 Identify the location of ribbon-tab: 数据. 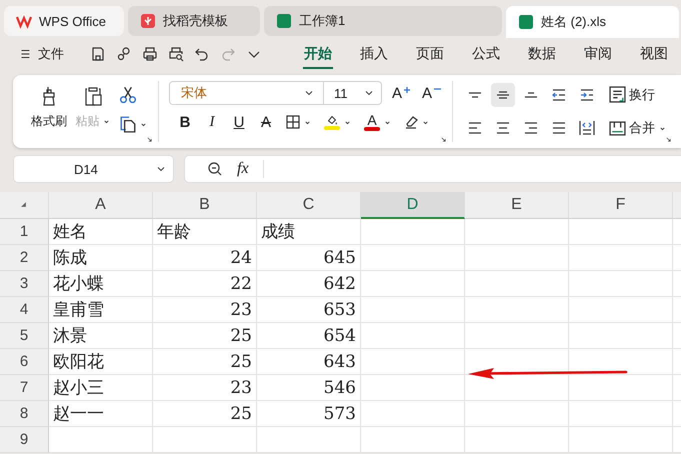
(542, 54).